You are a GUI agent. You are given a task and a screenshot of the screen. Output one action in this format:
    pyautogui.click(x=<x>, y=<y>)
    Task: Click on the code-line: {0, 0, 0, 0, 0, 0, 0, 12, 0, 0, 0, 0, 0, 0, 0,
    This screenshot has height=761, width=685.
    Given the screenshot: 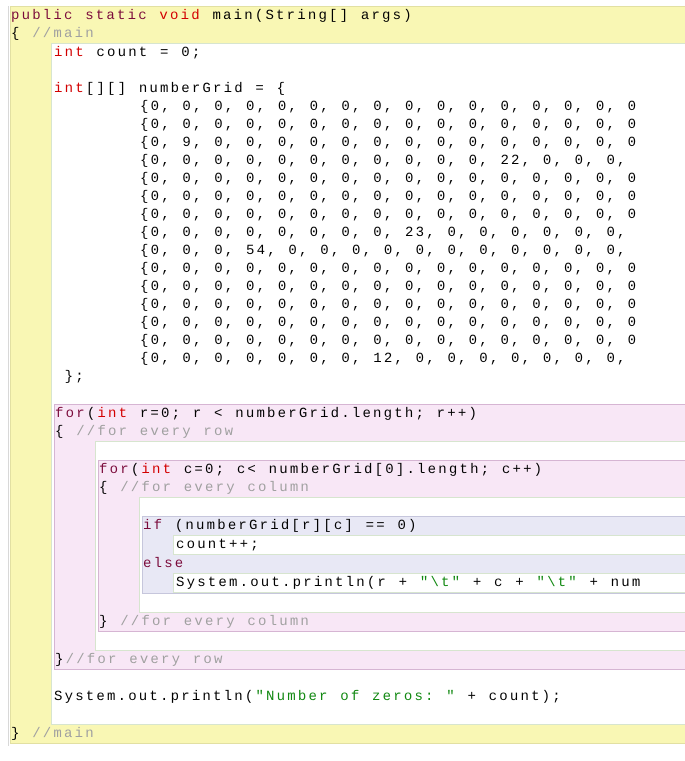 What is the action you would take?
    pyautogui.click(x=384, y=359)
    